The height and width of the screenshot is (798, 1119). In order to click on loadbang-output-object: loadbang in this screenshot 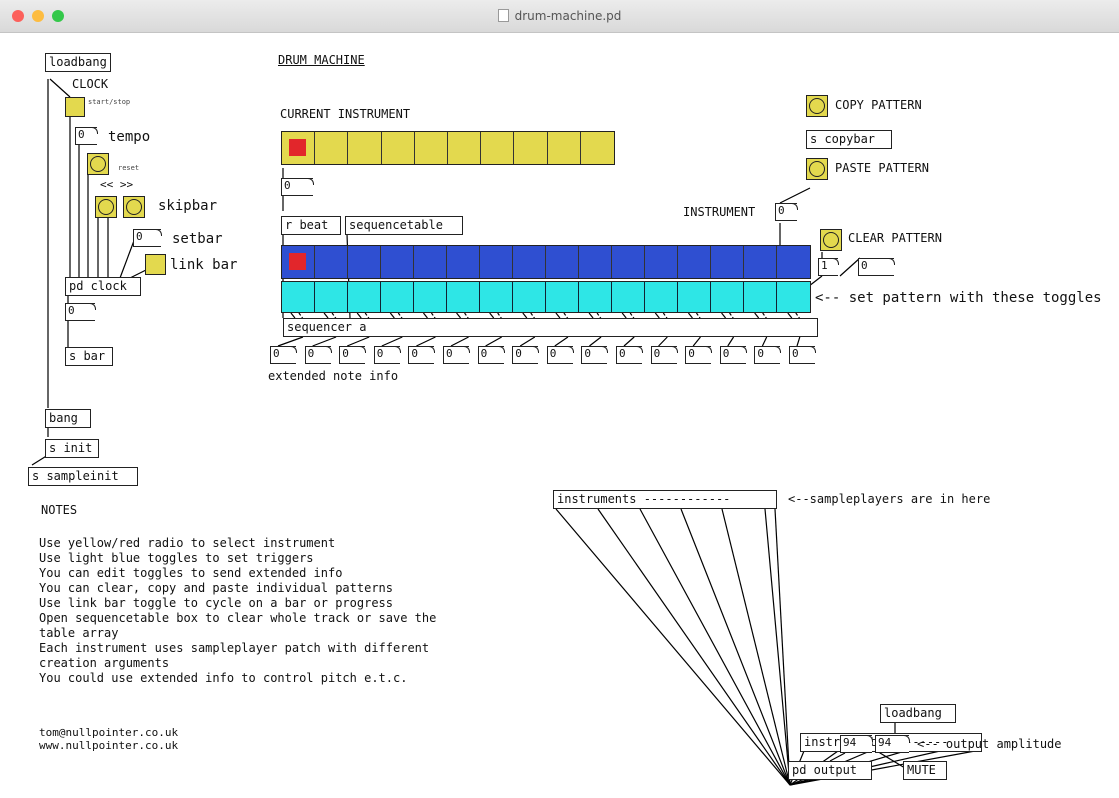, I will do `click(918, 713)`.